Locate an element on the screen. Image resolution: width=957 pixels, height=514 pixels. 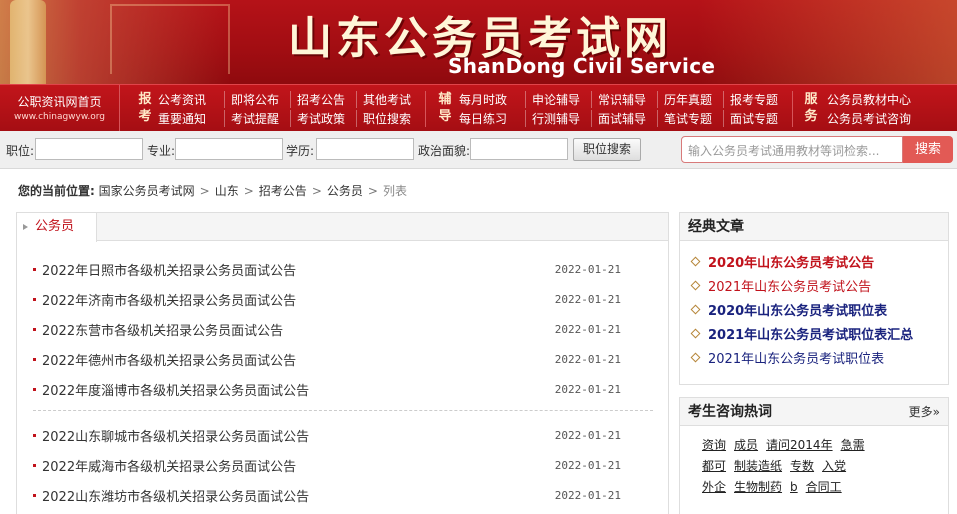
nav-link: 公务员考试咨询 is located at coordinates (869, 118).